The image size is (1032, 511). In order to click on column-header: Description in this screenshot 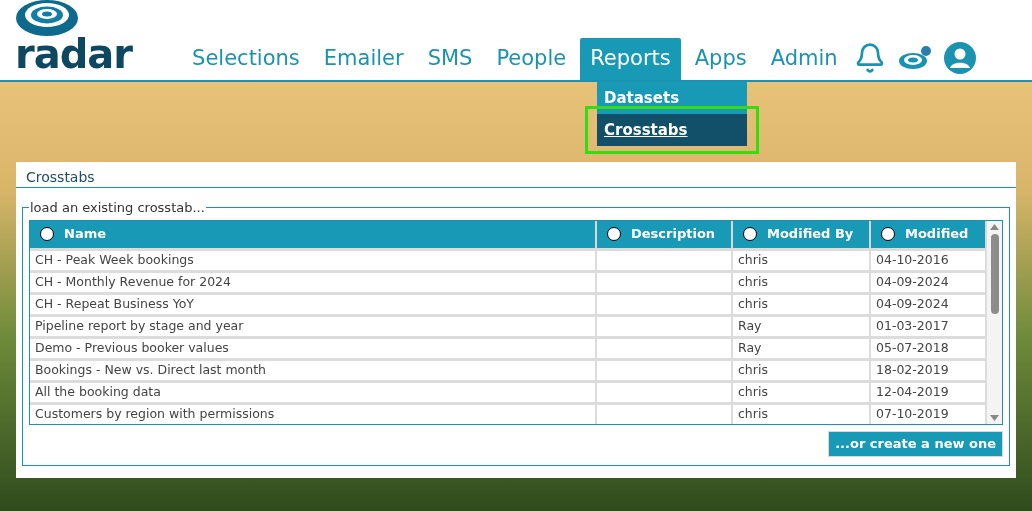, I will do `click(665, 234)`.